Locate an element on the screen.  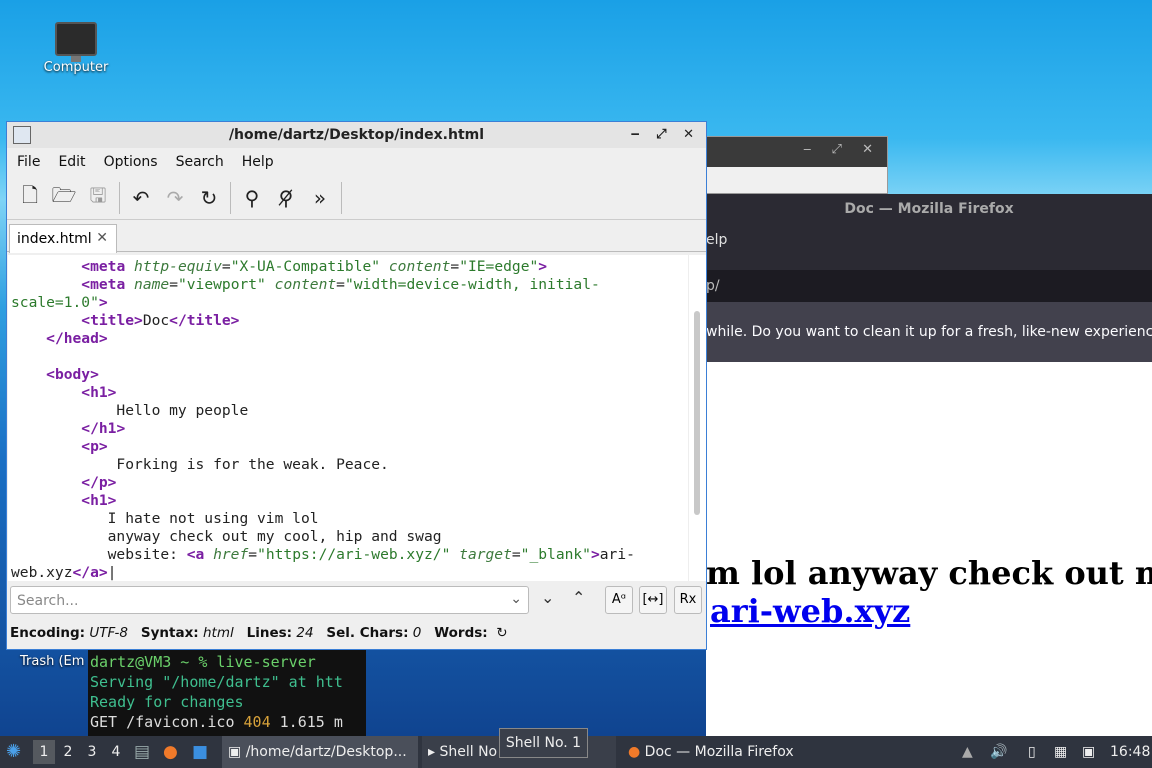
workspace-2: 2 is located at coordinates (68, 752).